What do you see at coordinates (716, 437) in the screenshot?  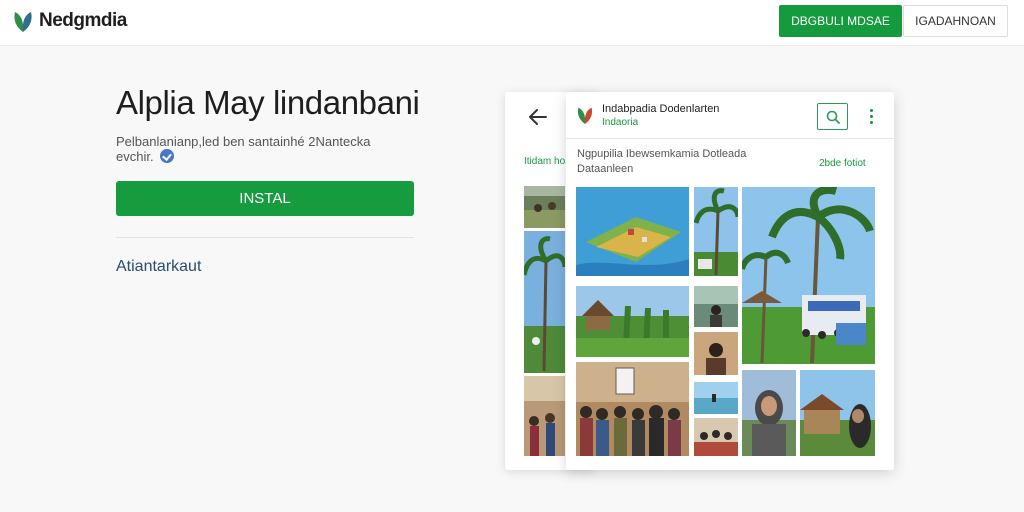 I see `gallery-photo-group` at bounding box center [716, 437].